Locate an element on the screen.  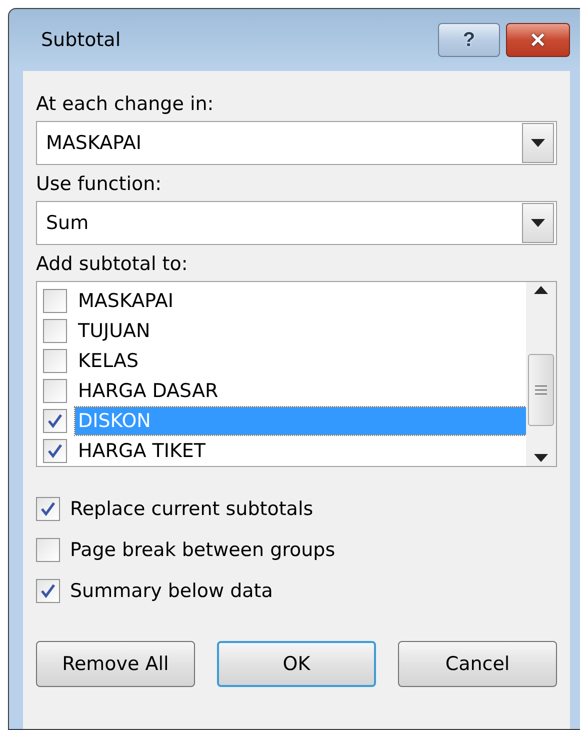
grip-icon is located at coordinates (541, 390).